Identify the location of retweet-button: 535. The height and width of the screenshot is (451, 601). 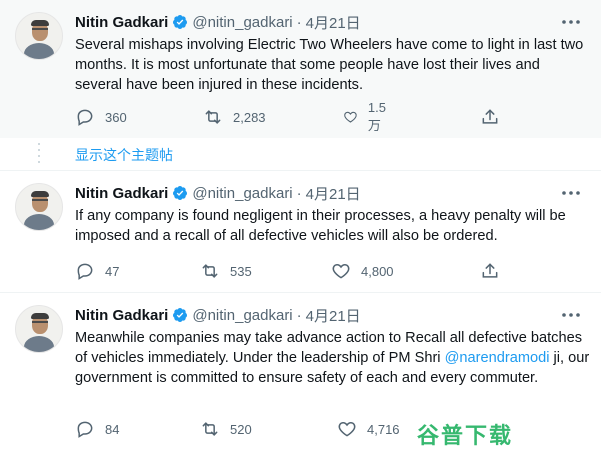
(226, 271).